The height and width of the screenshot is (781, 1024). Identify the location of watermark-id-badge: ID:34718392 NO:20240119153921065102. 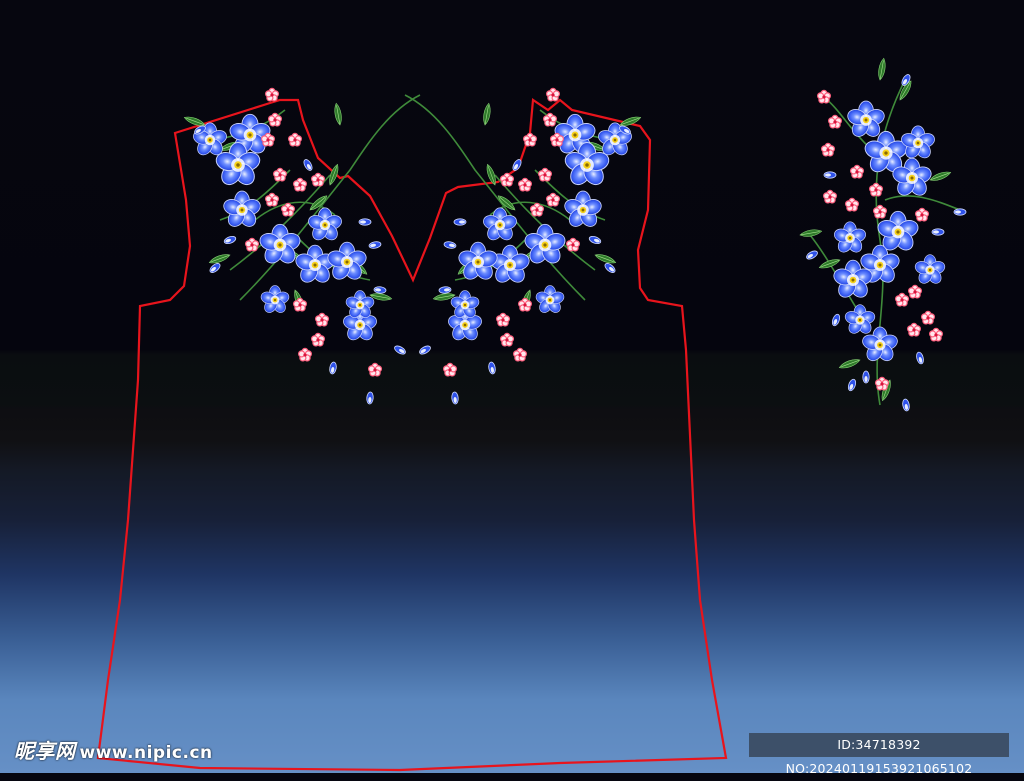
(879, 754).